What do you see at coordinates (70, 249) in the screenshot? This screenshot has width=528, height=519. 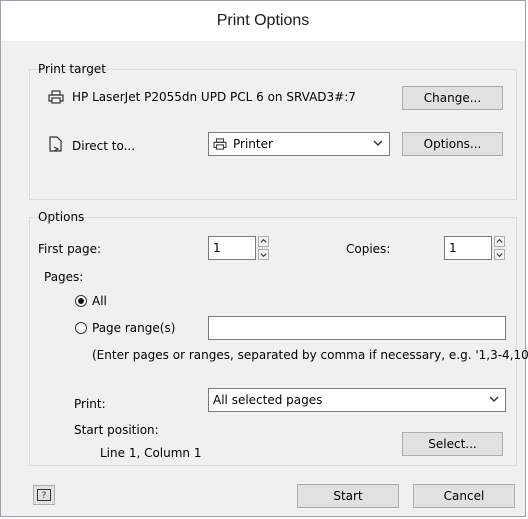 I see `first-page-label: First page:` at bounding box center [70, 249].